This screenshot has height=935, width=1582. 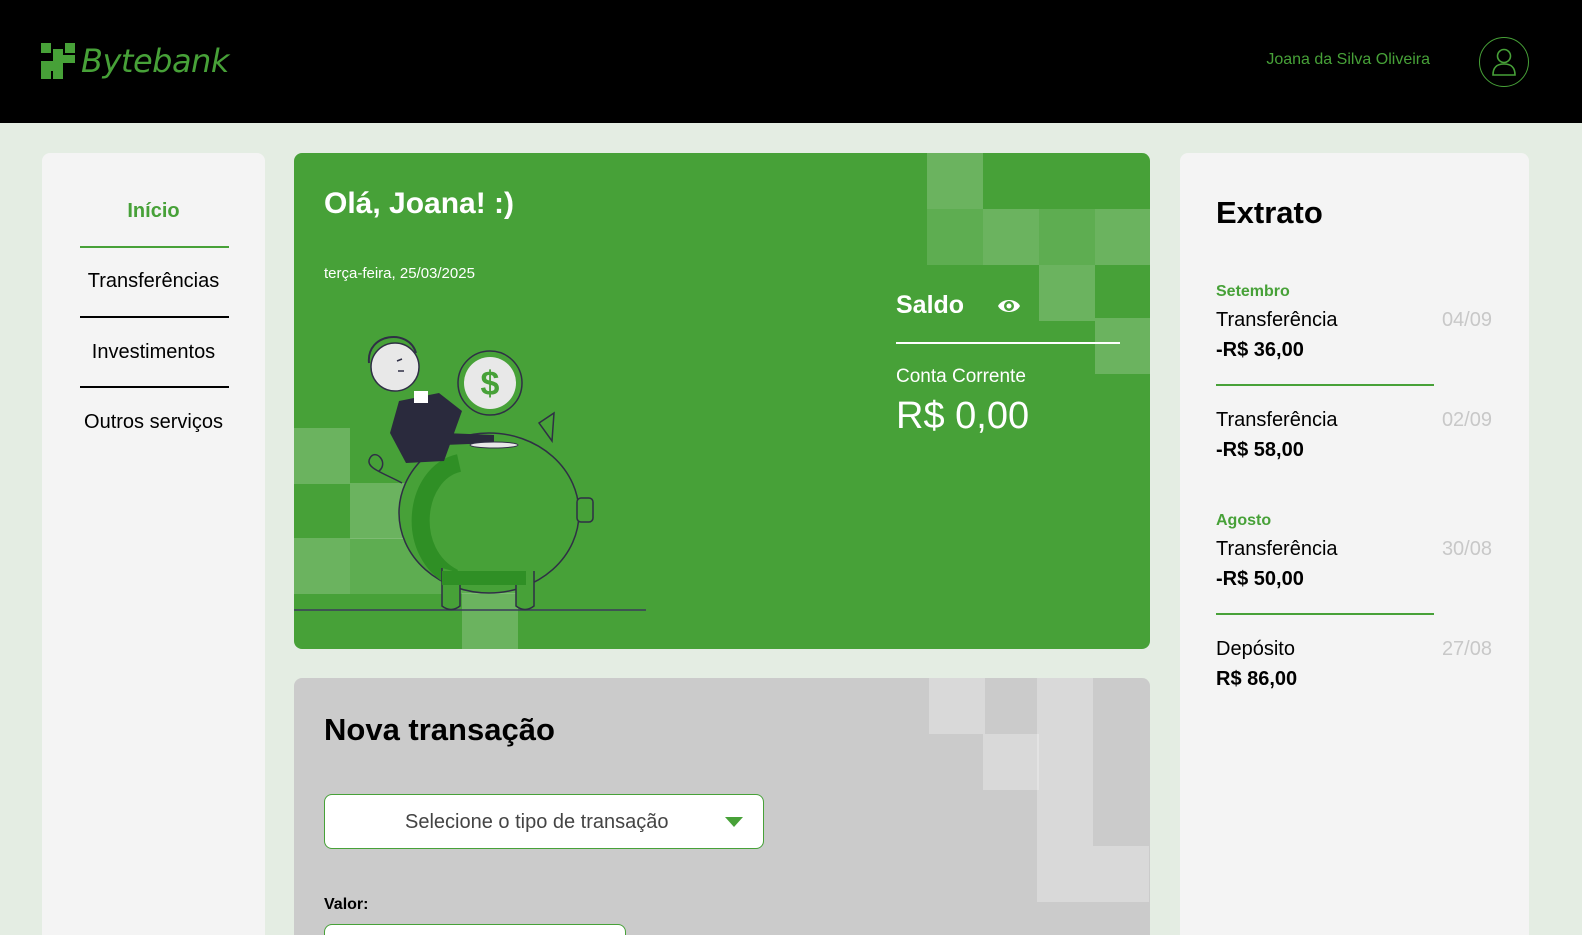 What do you see at coordinates (470, 473) in the screenshot?
I see `piggy-bank-illustration: $` at bounding box center [470, 473].